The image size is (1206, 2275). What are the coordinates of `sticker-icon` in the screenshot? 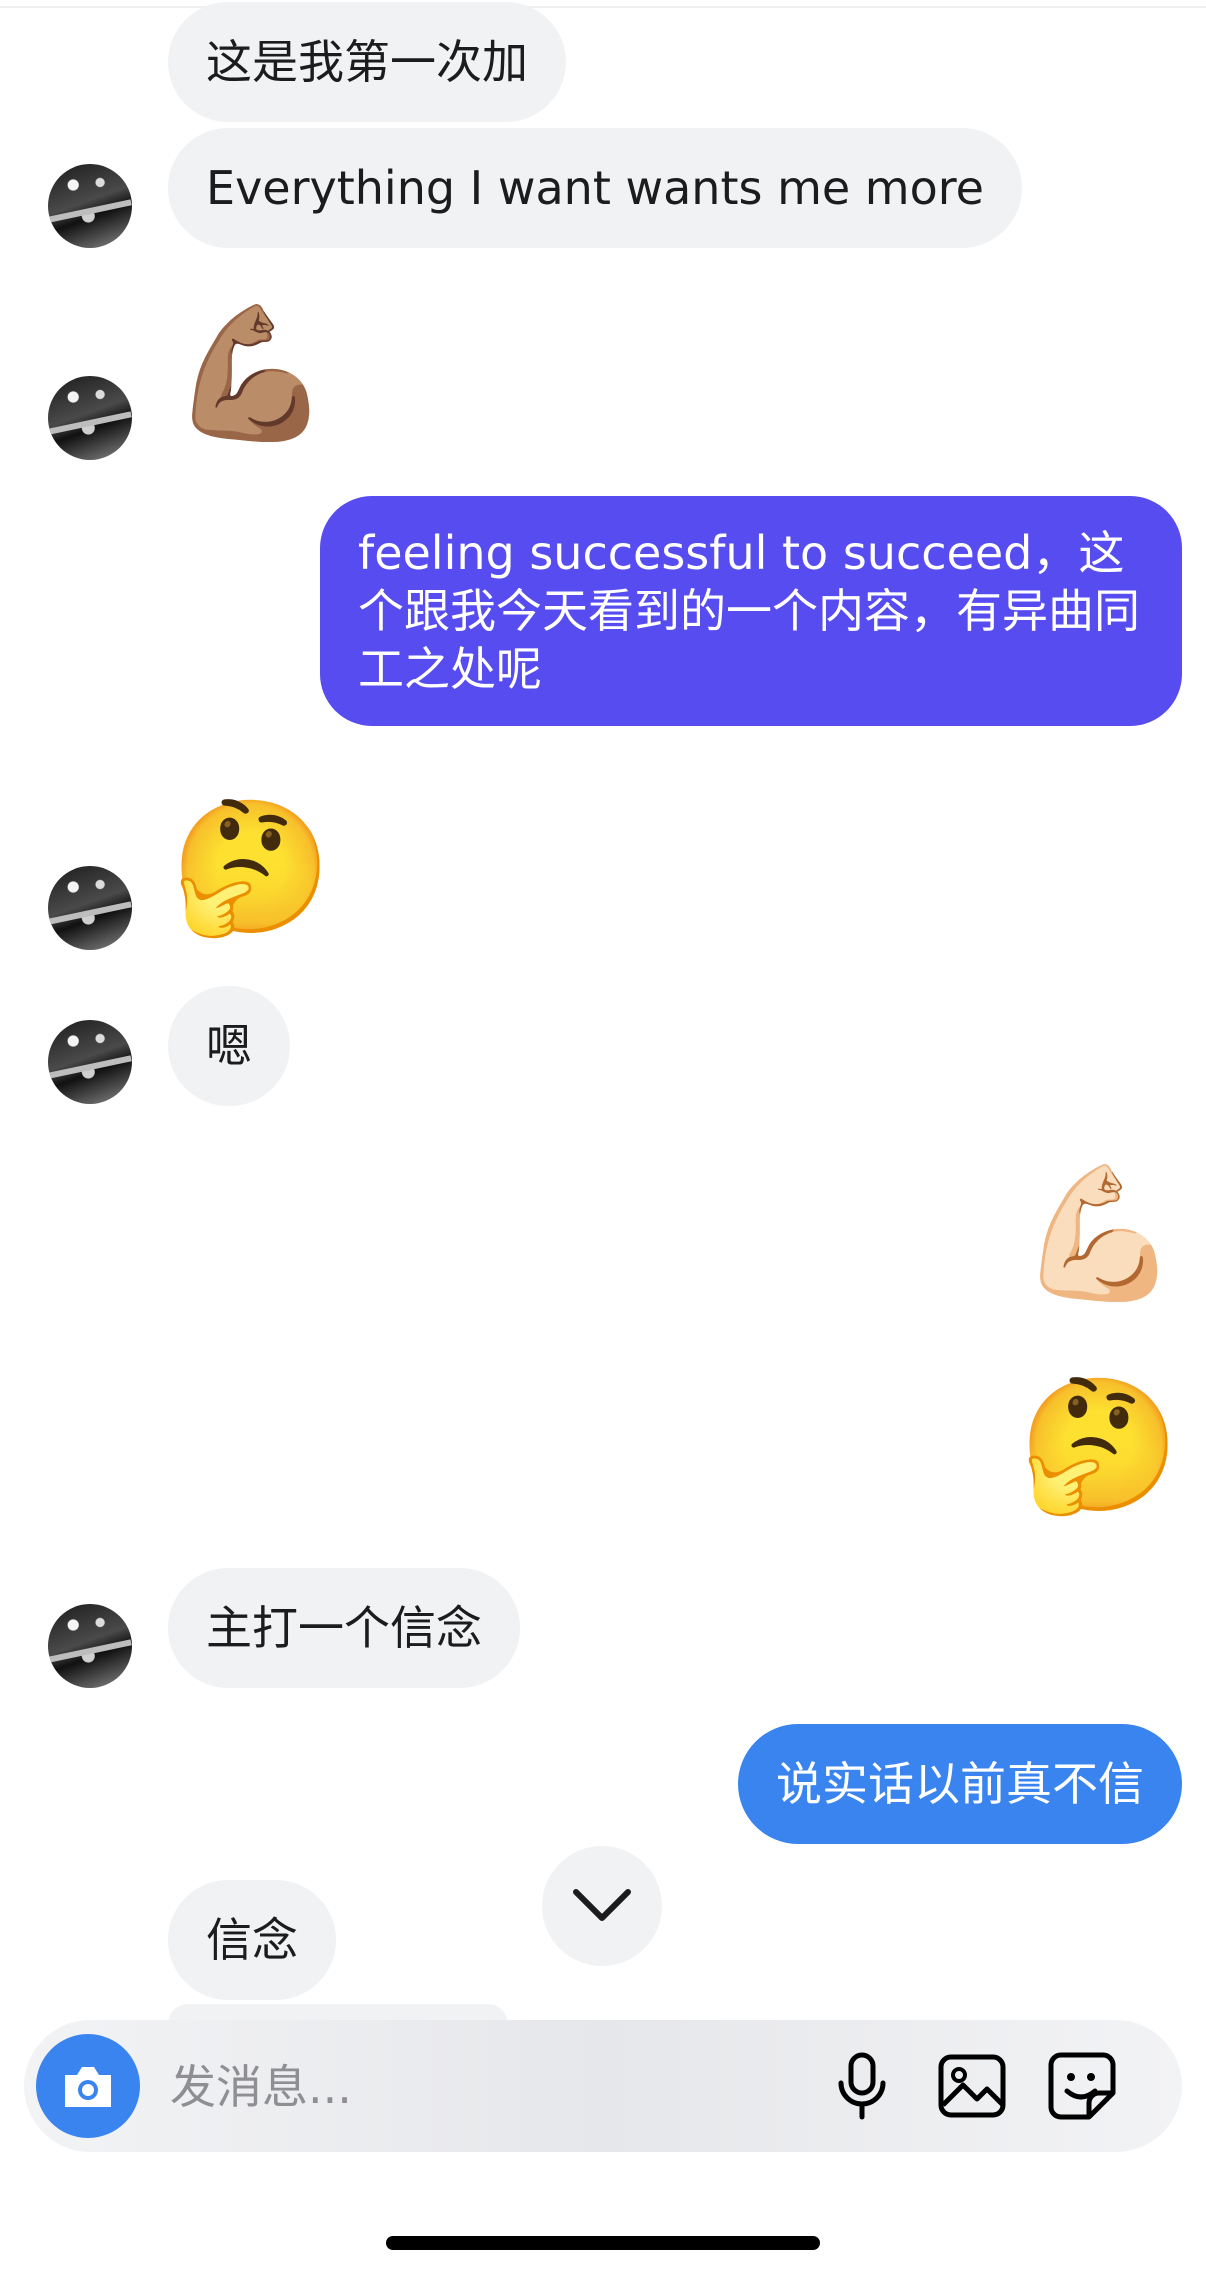 It's located at (1082, 2086).